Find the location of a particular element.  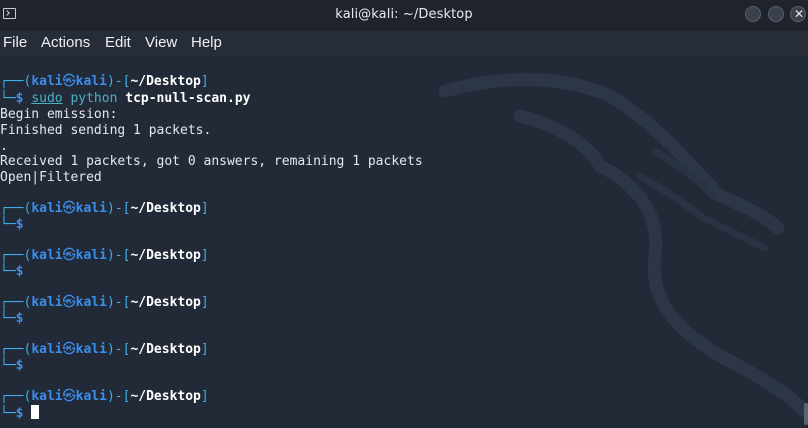

close-button: ✕ is located at coordinates (798, 14).